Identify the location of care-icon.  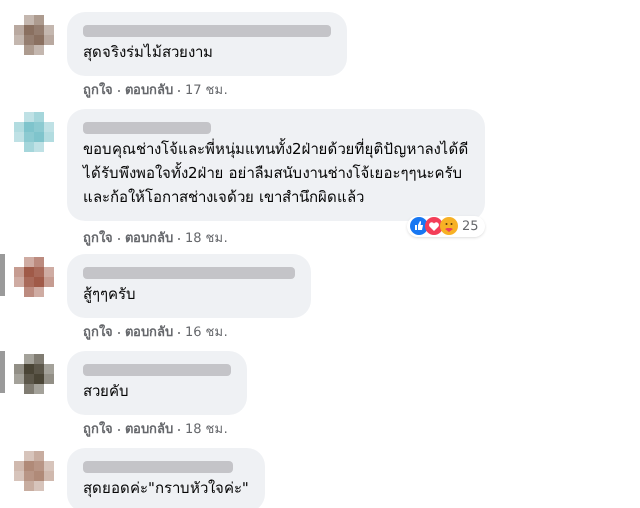
(449, 226).